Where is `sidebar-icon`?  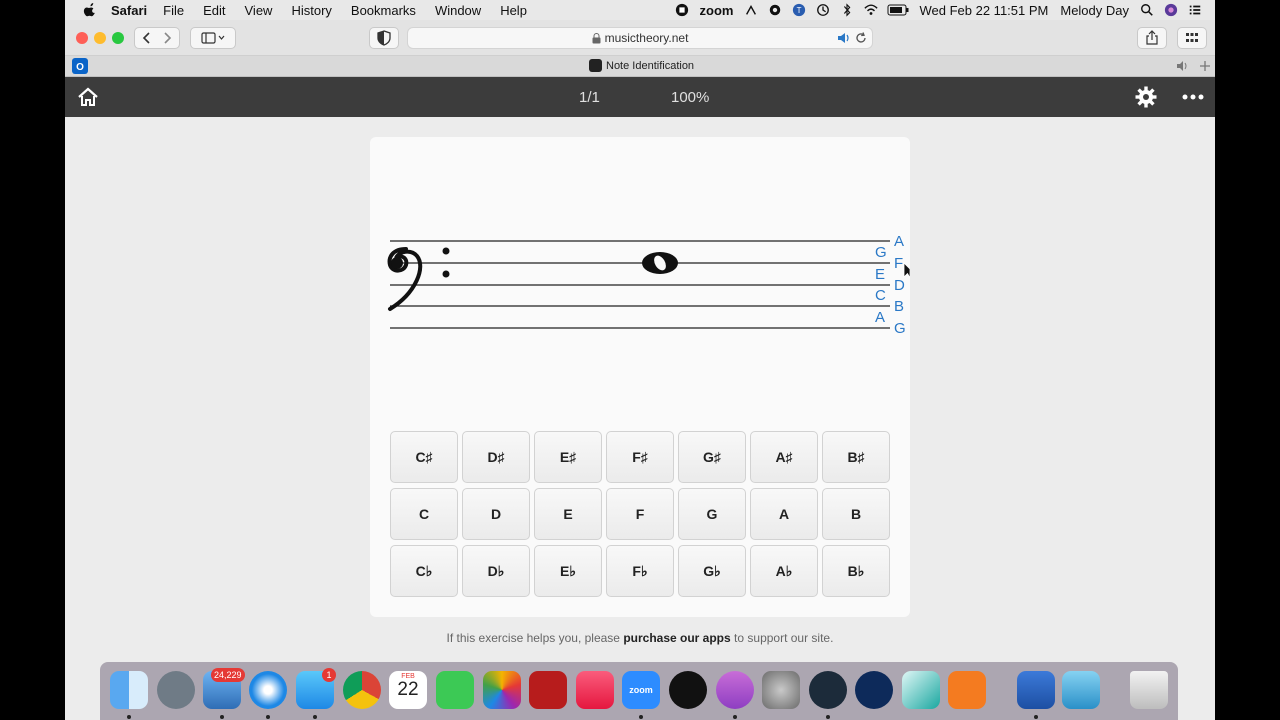 sidebar-icon is located at coordinates (213, 38).